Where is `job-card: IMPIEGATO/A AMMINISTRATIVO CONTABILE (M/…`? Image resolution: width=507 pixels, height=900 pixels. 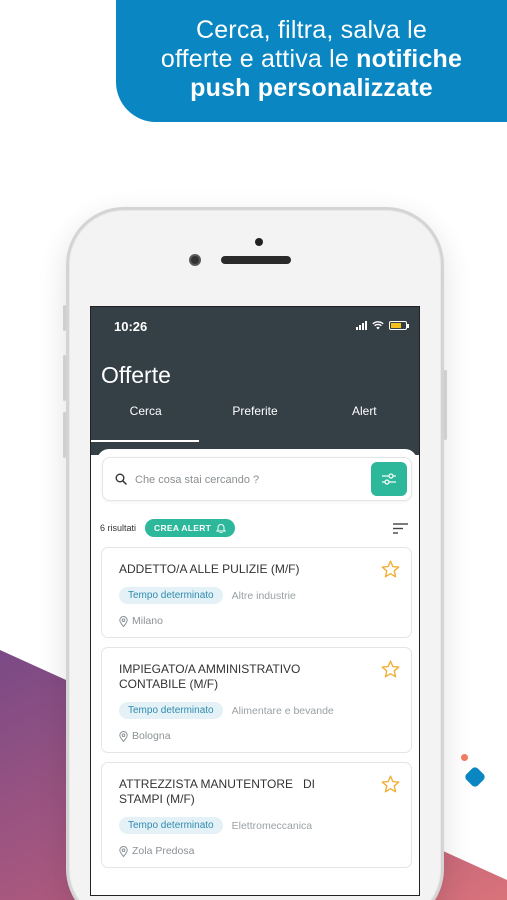
job-card: IMPIEGATO/A AMMINISTRATIVO CONTABILE (M/… is located at coordinates (256, 700).